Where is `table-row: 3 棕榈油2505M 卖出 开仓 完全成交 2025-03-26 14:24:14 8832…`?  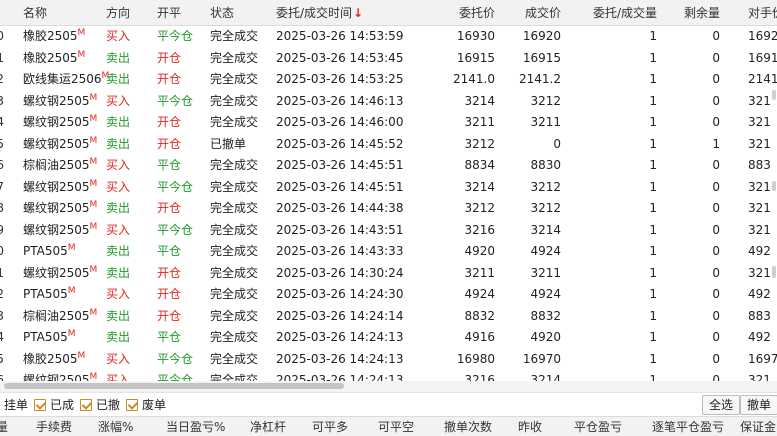
table-row: 3 棕榈油2505M 卖出 开仓 完全成交 2025-03-26 14:24:14 8832… is located at coordinates (388, 317).